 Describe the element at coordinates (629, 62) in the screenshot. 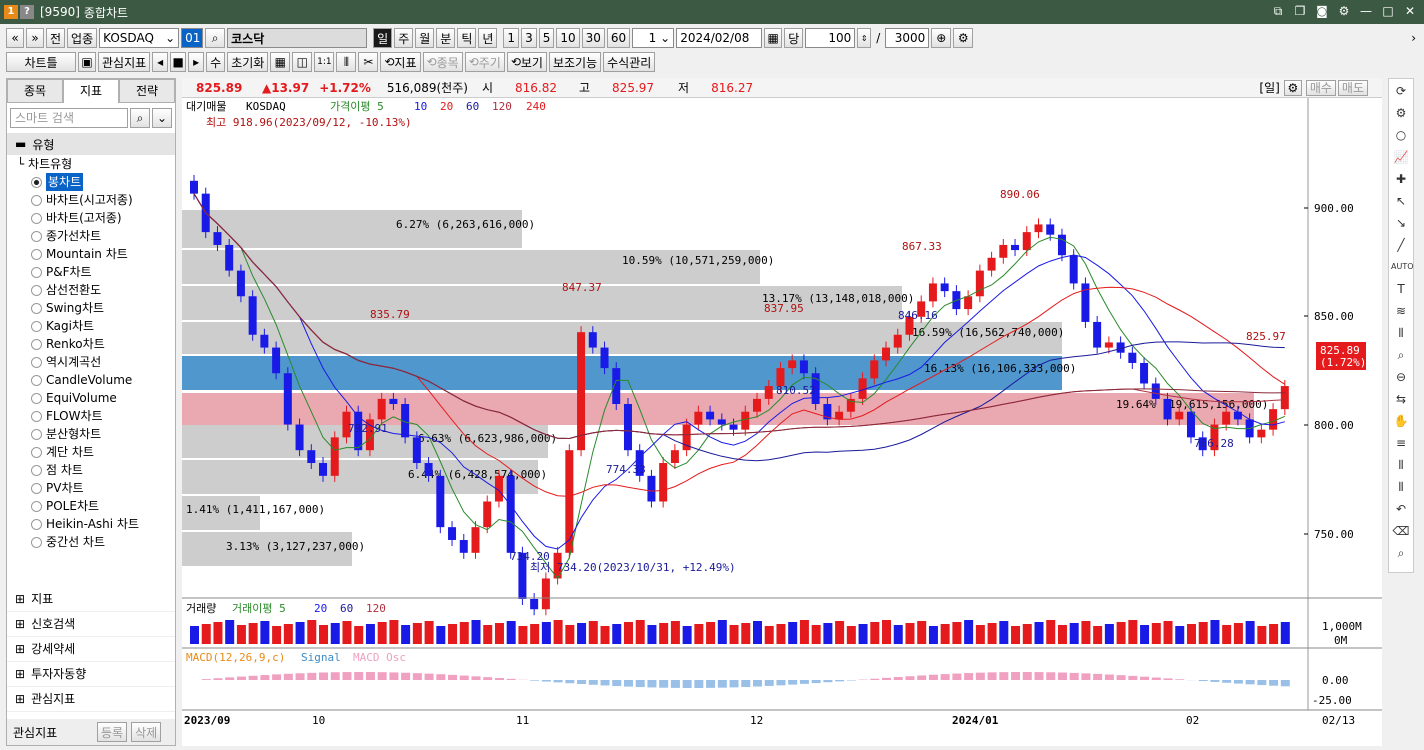

I see `formula-button: 수식관리` at that location.